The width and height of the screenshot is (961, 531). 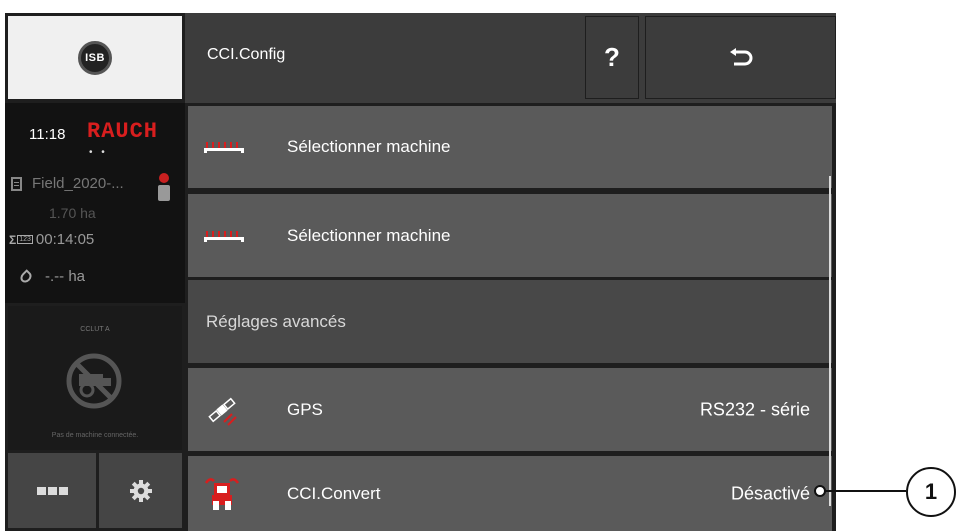 What do you see at coordinates (510, 493) in the screenshot?
I see `list-item-cci-convert: CCI.Convert Désactivé` at bounding box center [510, 493].